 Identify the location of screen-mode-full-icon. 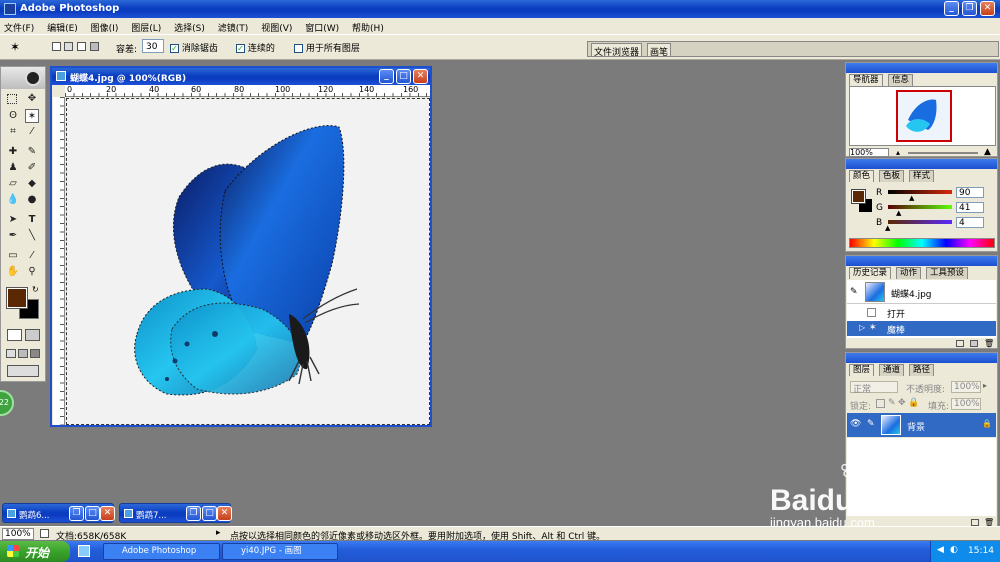
(35, 353).